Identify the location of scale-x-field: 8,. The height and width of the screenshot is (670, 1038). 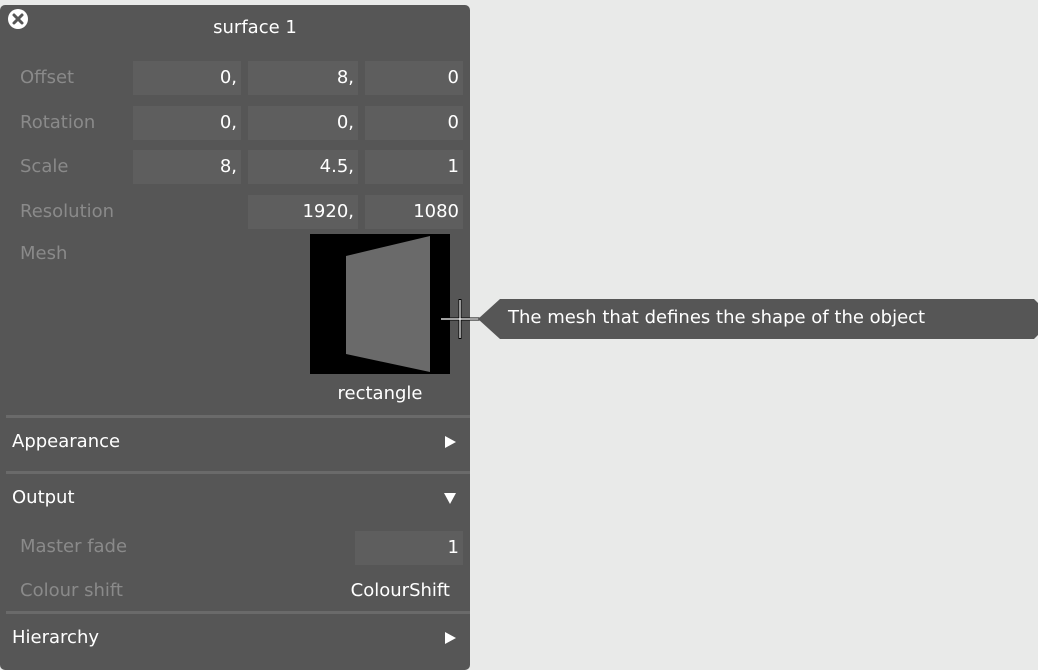
(187, 167).